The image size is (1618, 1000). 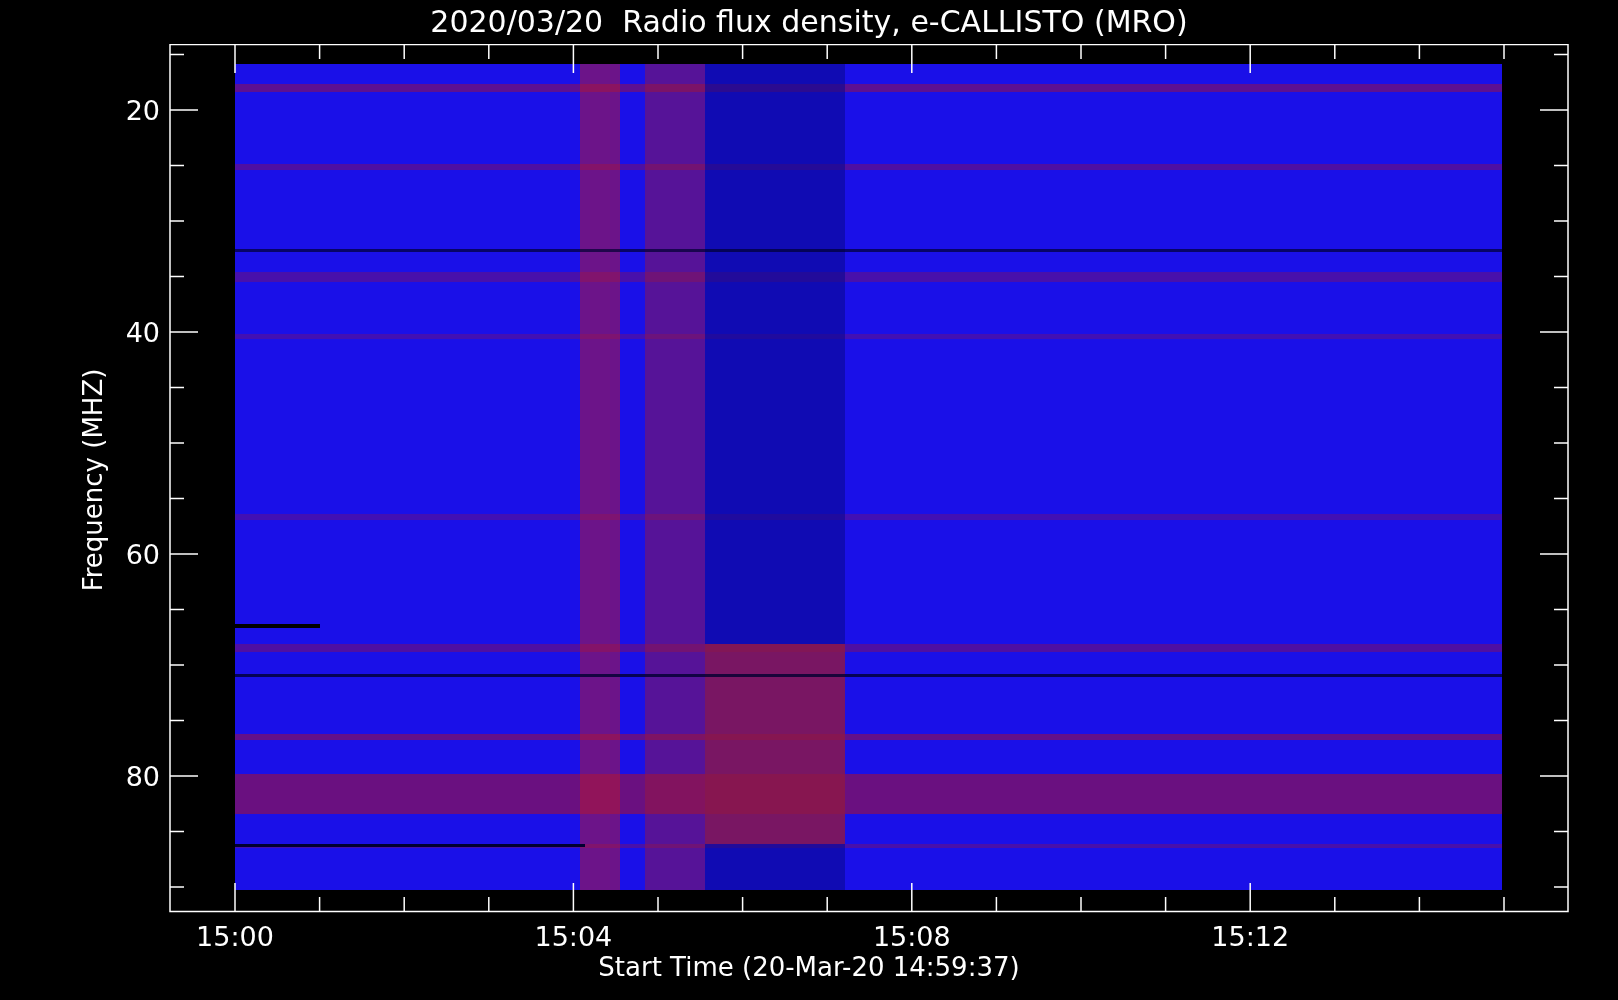 What do you see at coordinates (809, 967) in the screenshot?
I see `x-axis-label: Start Time (20-Mar-20 14:59:37)` at bounding box center [809, 967].